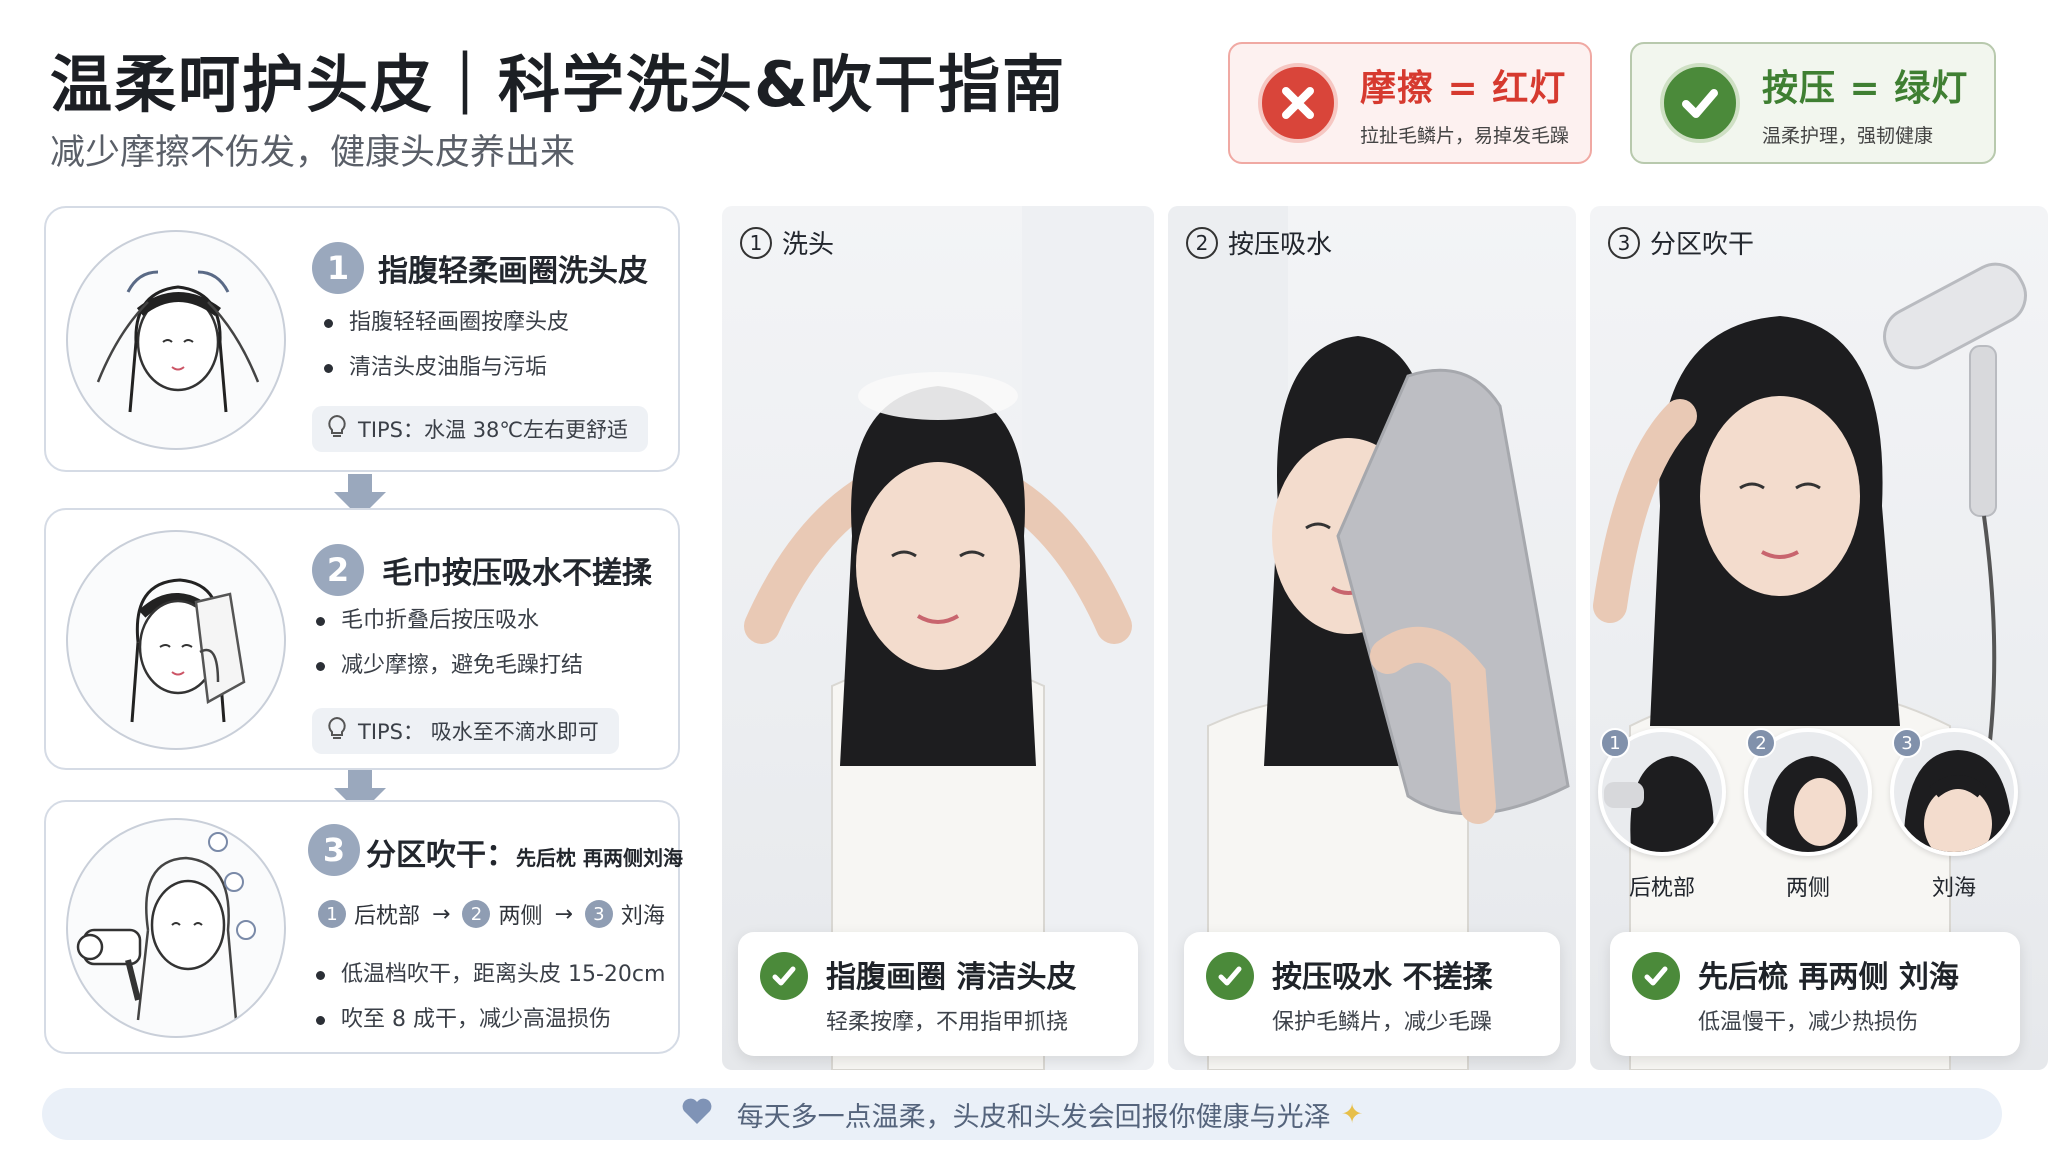  I want to click on list-item: 毛巾折叠后按压吸水, so click(449, 620).